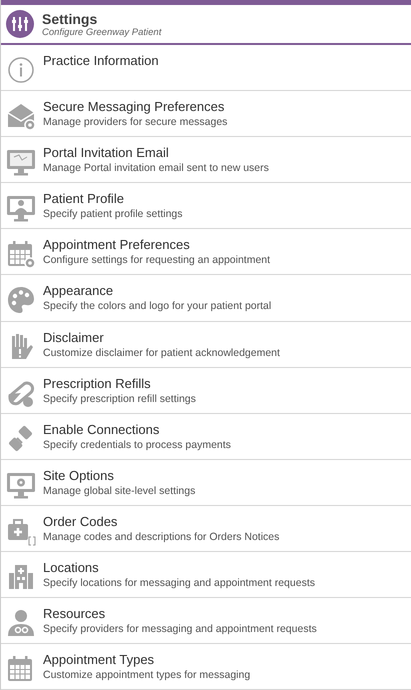  Describe the element at coordinates (99, 660) in the screenshot. I see `item-title: Appointment Types` at that location.